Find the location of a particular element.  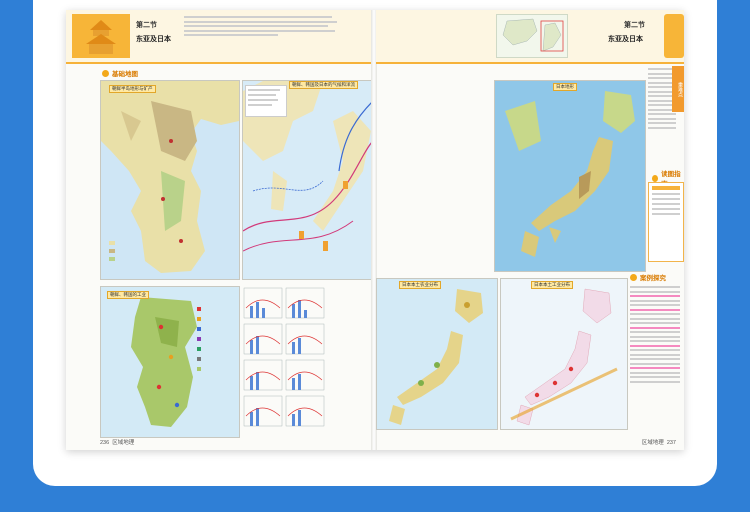

korea-terrain-map: 朝鲜半岛地形与矿产 is located at coordinates (170, 180).